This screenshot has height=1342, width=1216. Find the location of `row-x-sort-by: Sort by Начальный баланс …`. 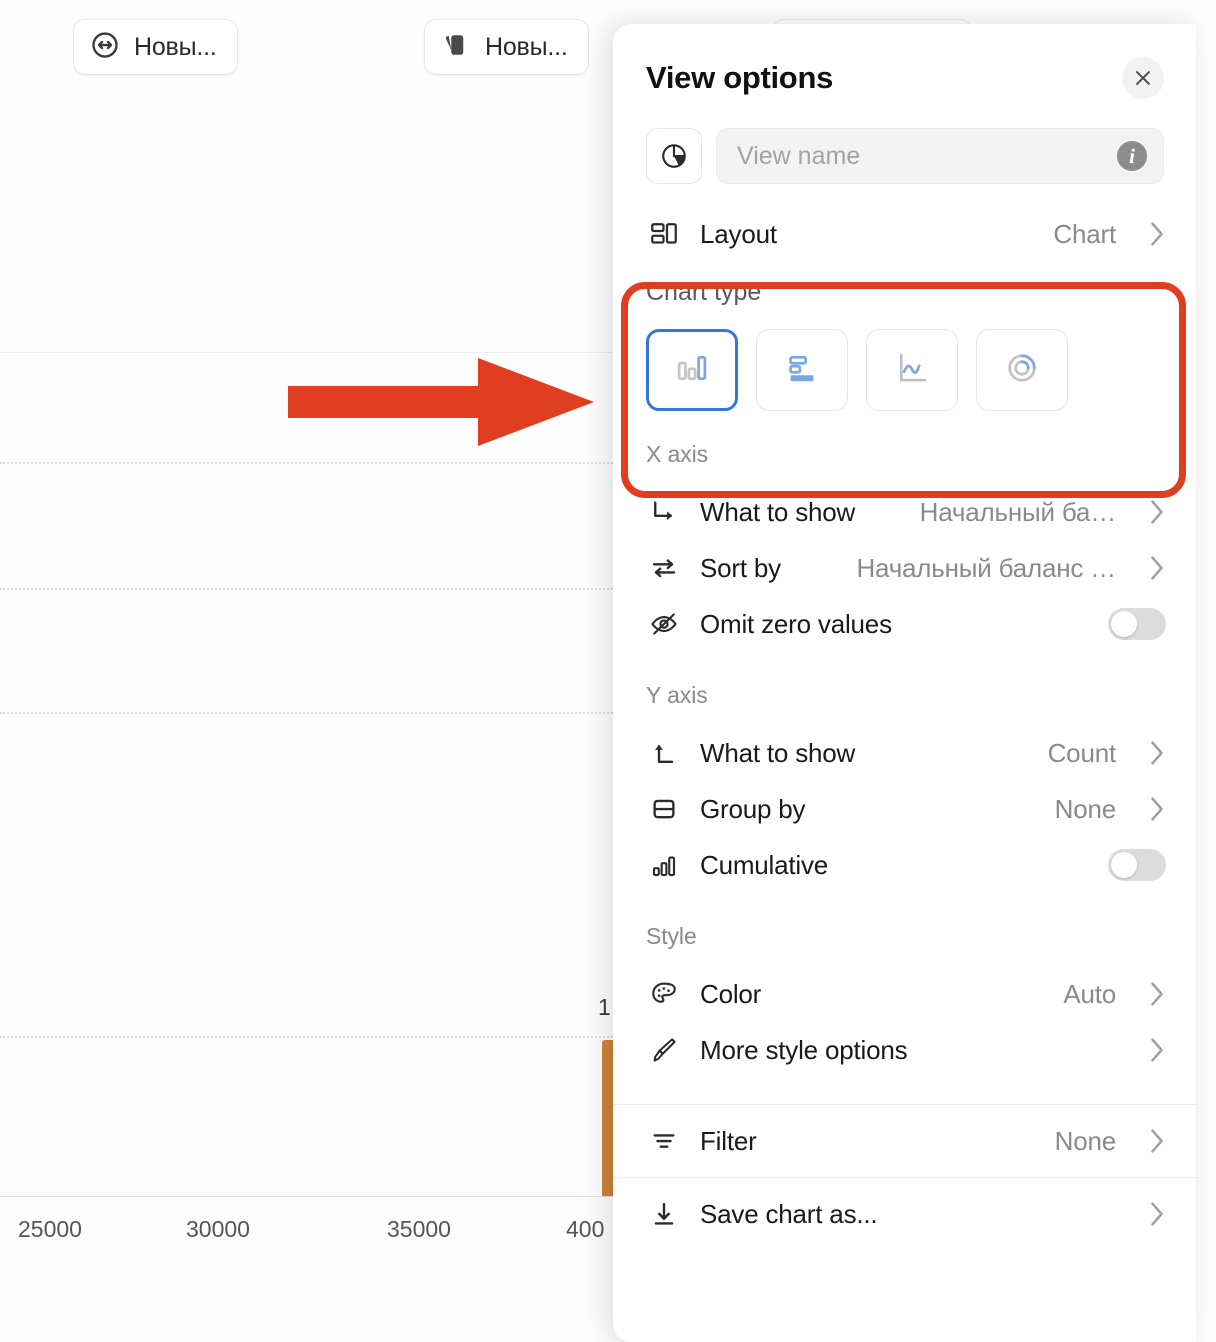

row-x-sort-by: Sort by Начальный баланс … is located at coordinates (904, 568).